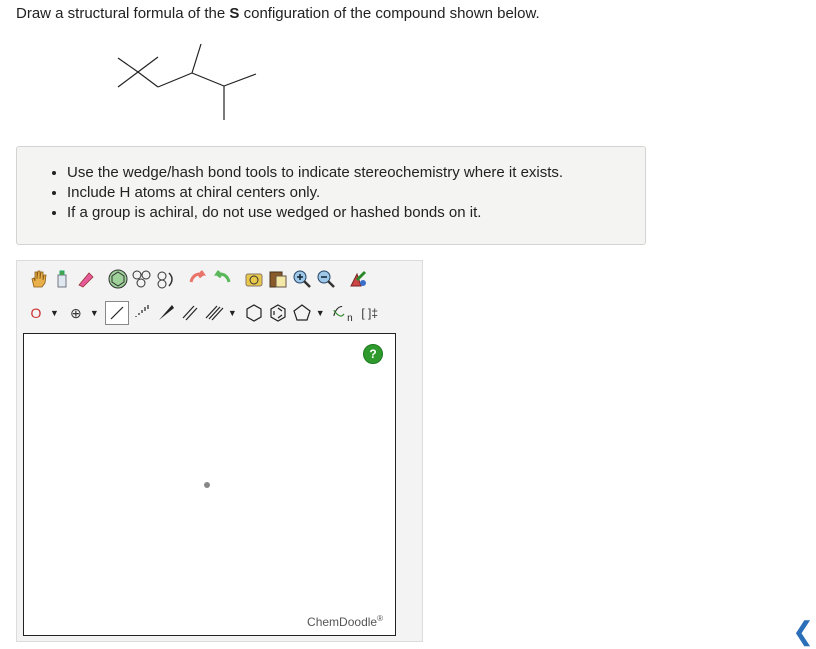 Image resolution: width=816 pixels, height=649 pixels. Describe the element at coordinates (123, 13) in the screenshot. I see `question-prefix: Draw a structural formula of the` at that location.